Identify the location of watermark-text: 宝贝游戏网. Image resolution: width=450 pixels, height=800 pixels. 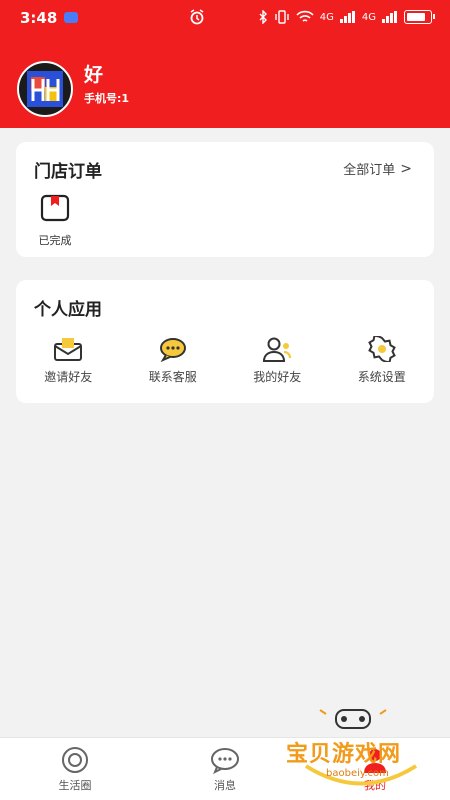
(344, 754).